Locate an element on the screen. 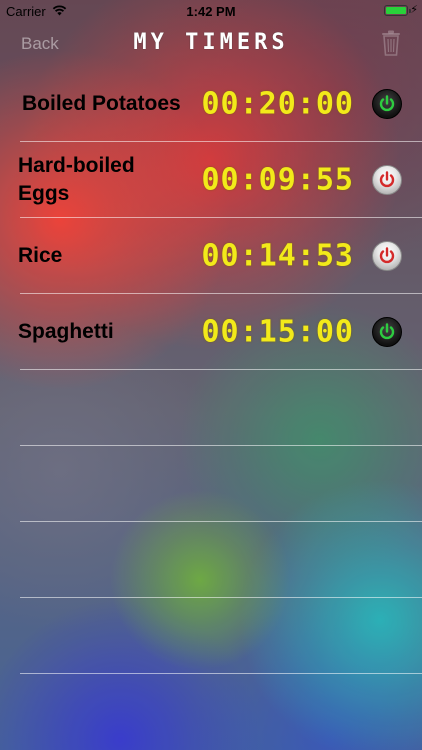 The image size is (422, 750). timer-name: Rice is located at coordinates (40, 255).